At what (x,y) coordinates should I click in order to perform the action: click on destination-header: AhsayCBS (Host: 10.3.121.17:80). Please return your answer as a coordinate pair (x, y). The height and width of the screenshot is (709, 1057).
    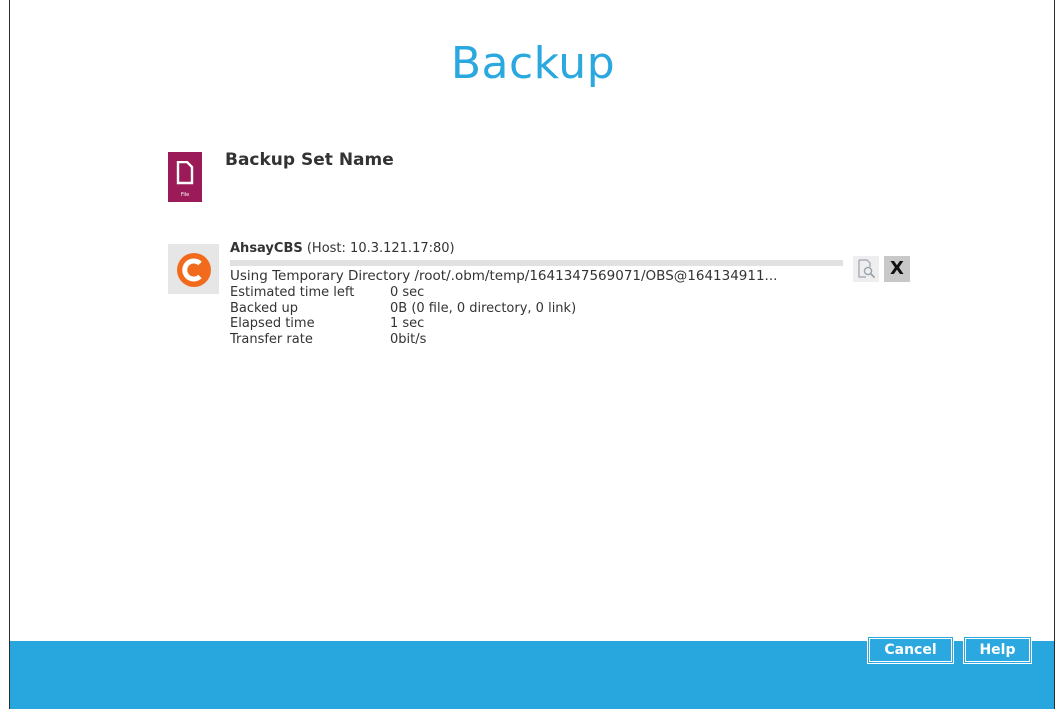
    Looking at the image, I should click on (342, 248).